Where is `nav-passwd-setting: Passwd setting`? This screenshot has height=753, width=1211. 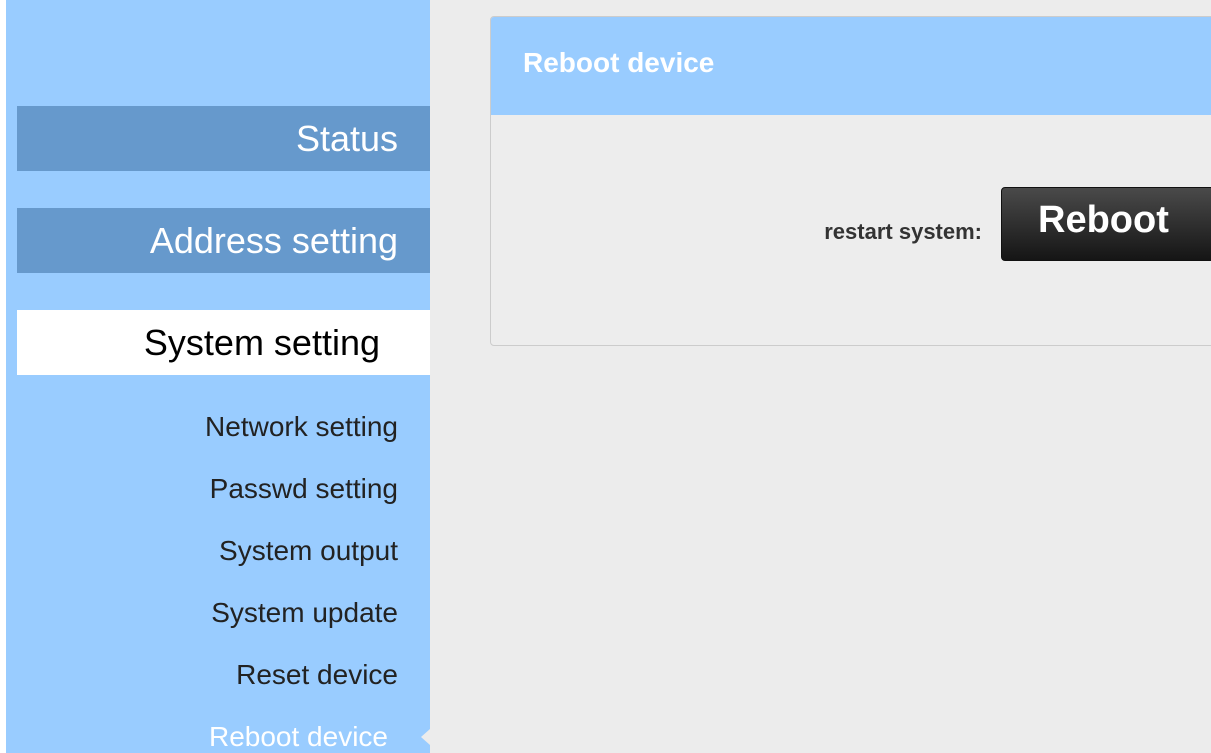 nav-passwd-setting: Passwd setting is located at coordinates (223, 489).